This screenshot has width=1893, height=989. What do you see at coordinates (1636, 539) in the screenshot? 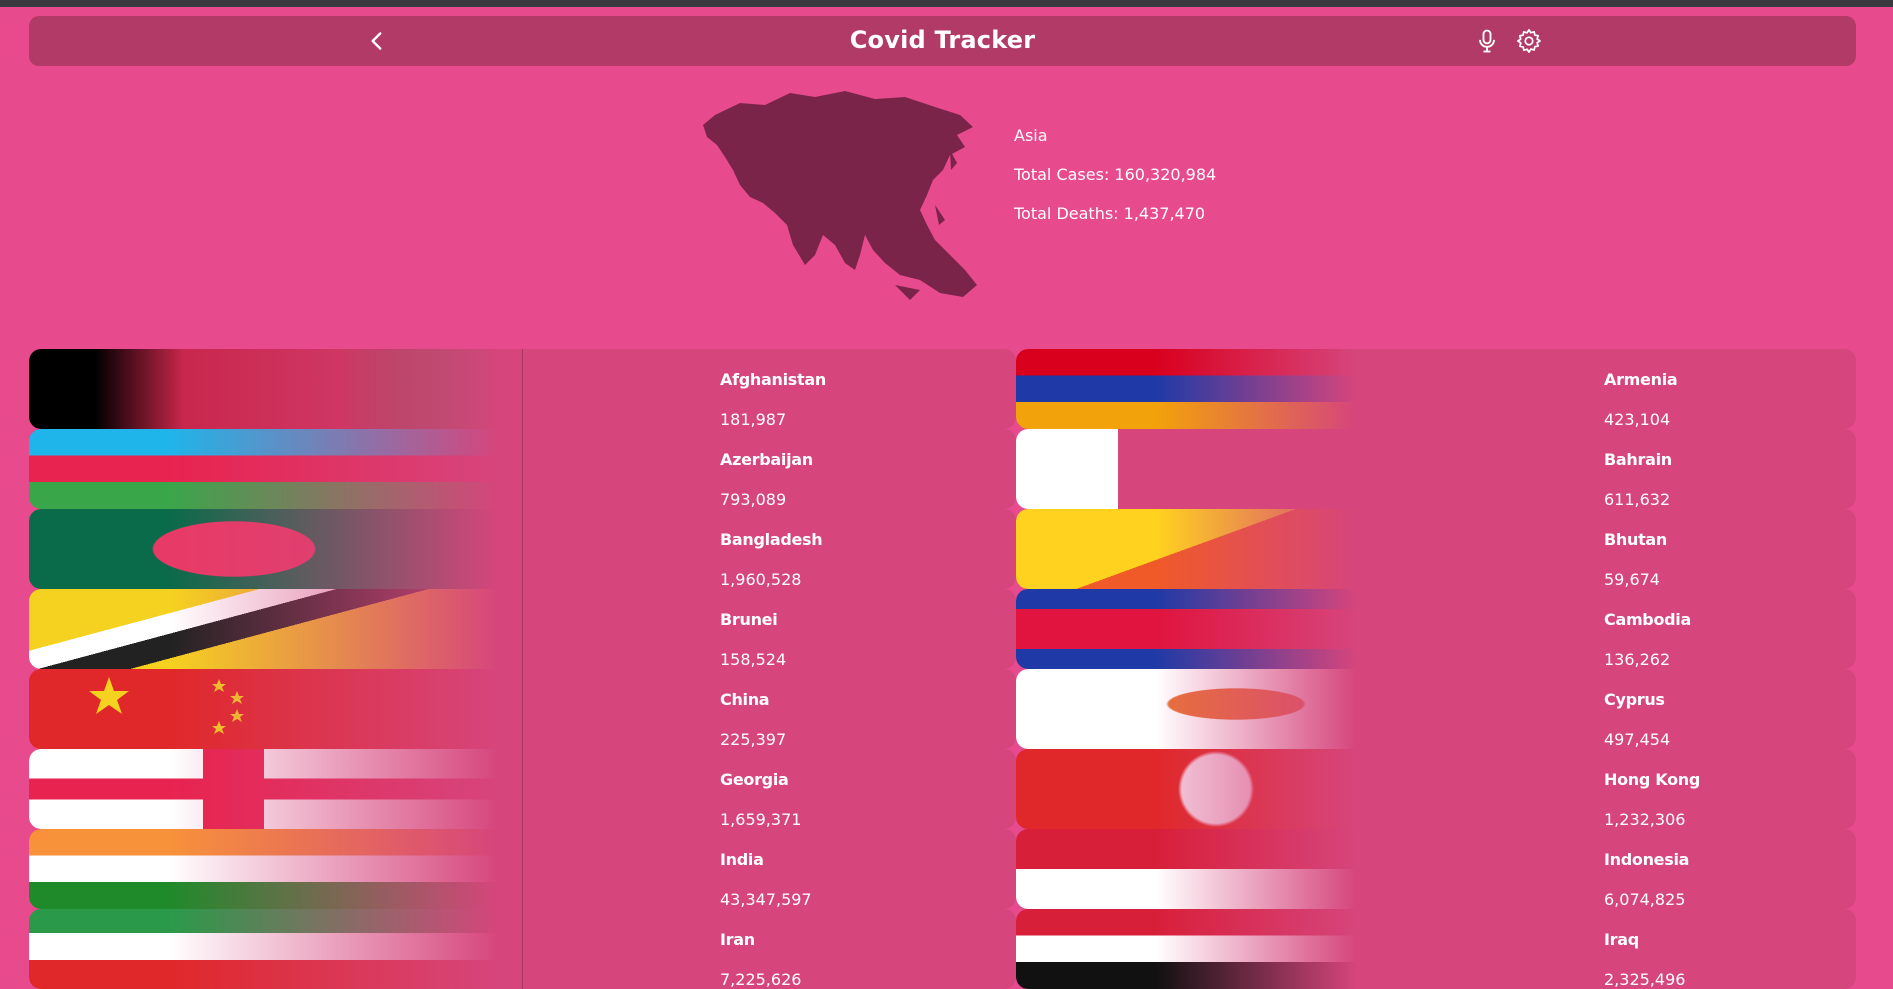
I see `country-name: Bhutan` at bounding box center [1636, 539].